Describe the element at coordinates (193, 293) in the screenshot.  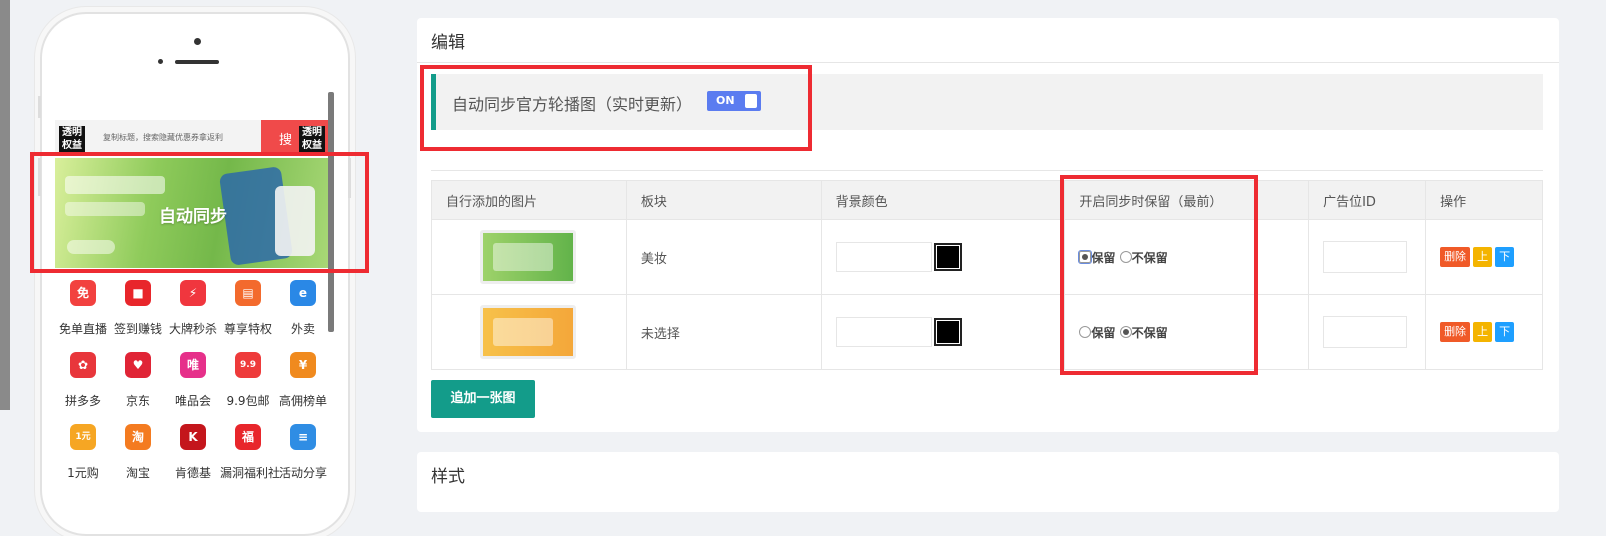
I see `alarm-clock-icon: ⚡` at that location.